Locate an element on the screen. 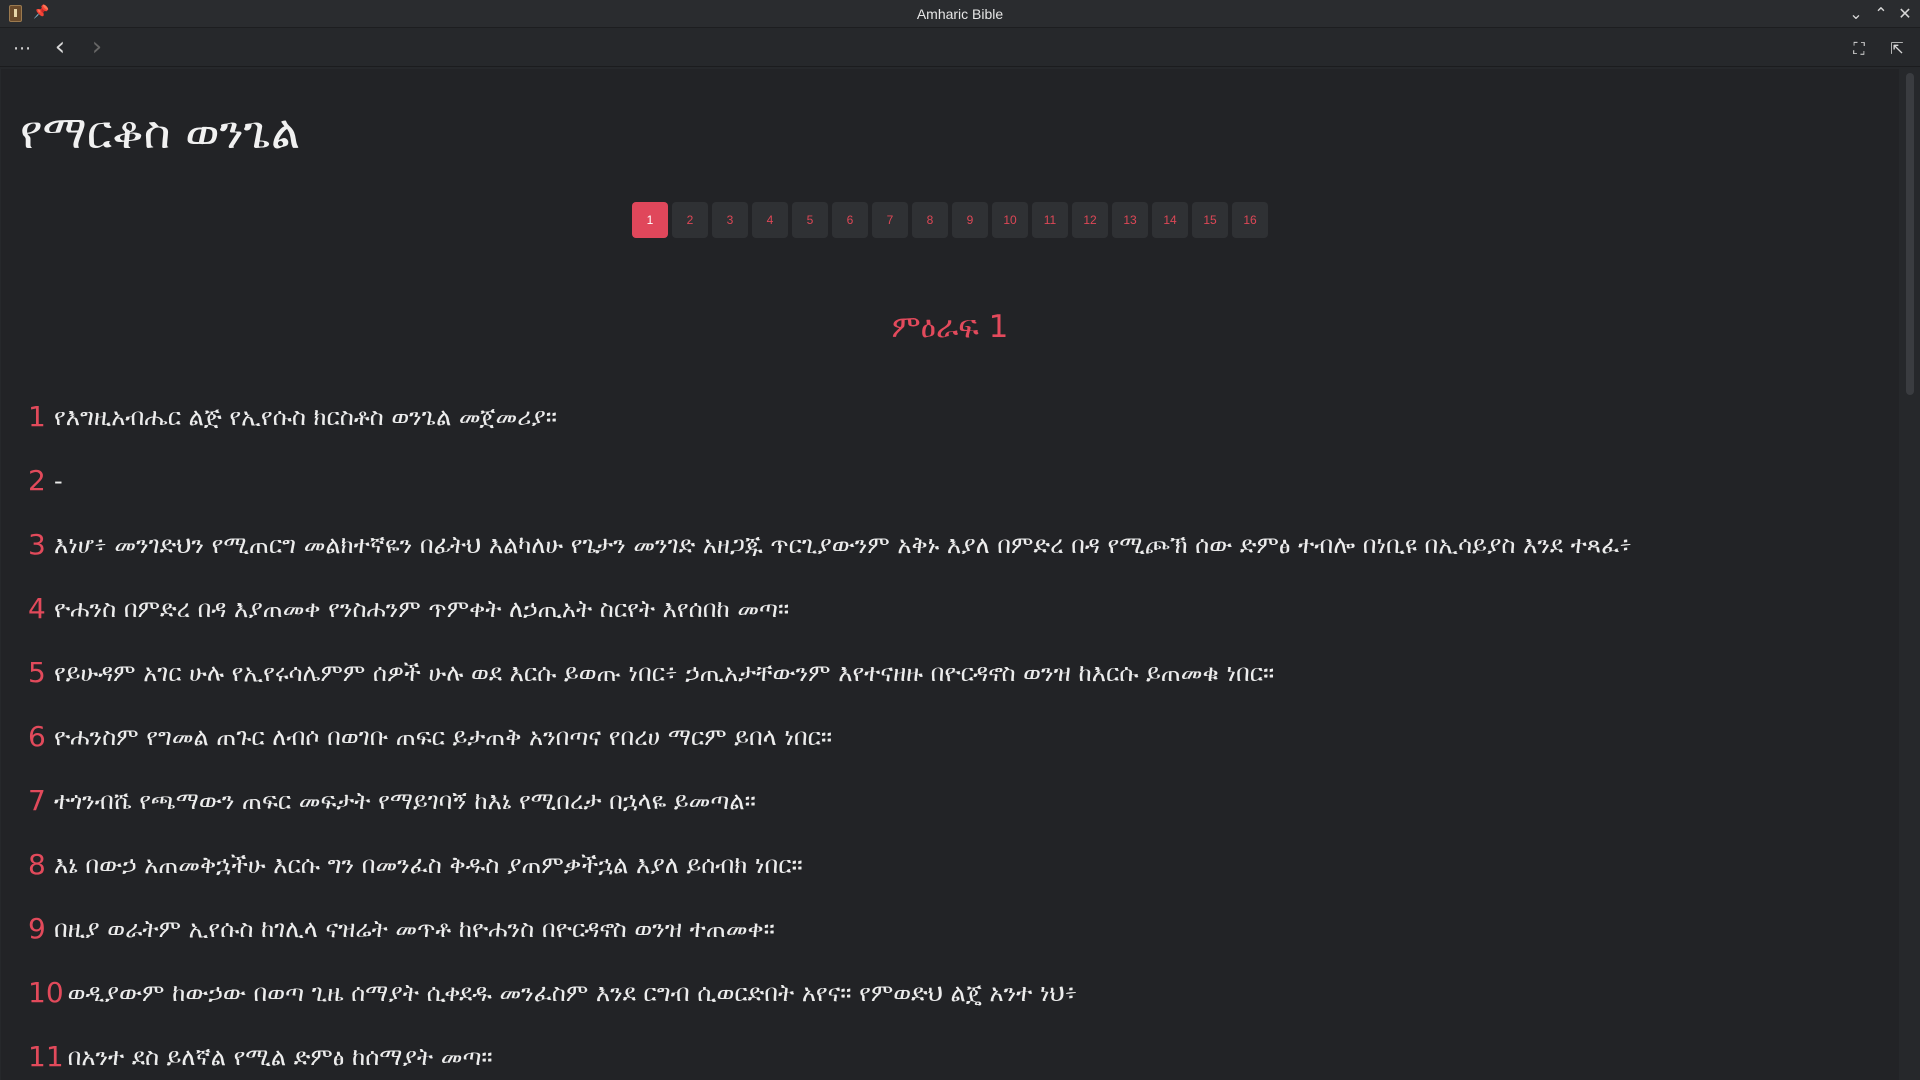 Image resolution: width=1920 pixels, height=1080 pixels. more-menu-icon: ⋯ is located at coordinates (22, 49).